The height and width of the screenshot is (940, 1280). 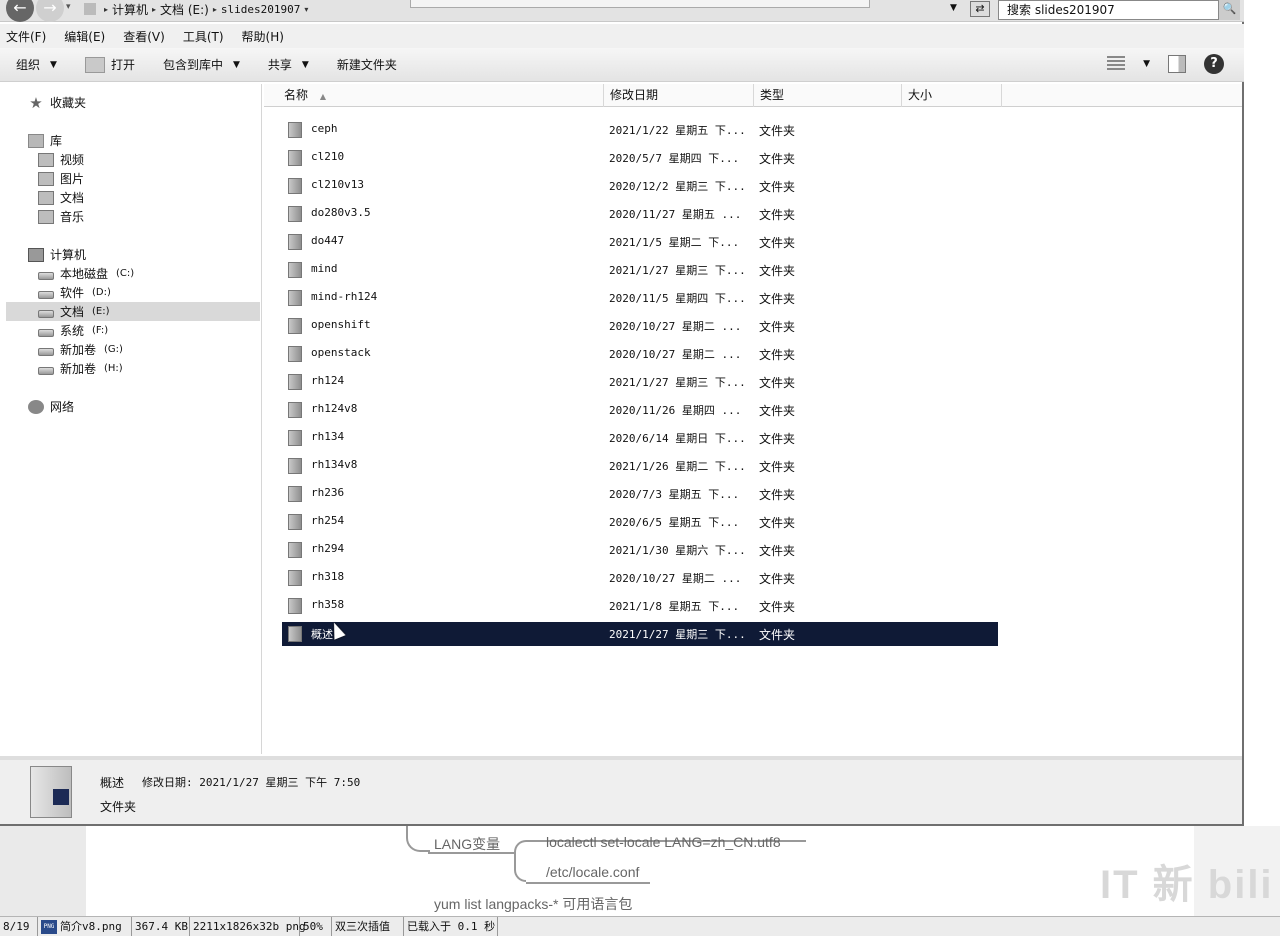 What do you see at coordinates (36, 140) in the screenshot?
I see `library-icon` at bounding box center [36, 140].